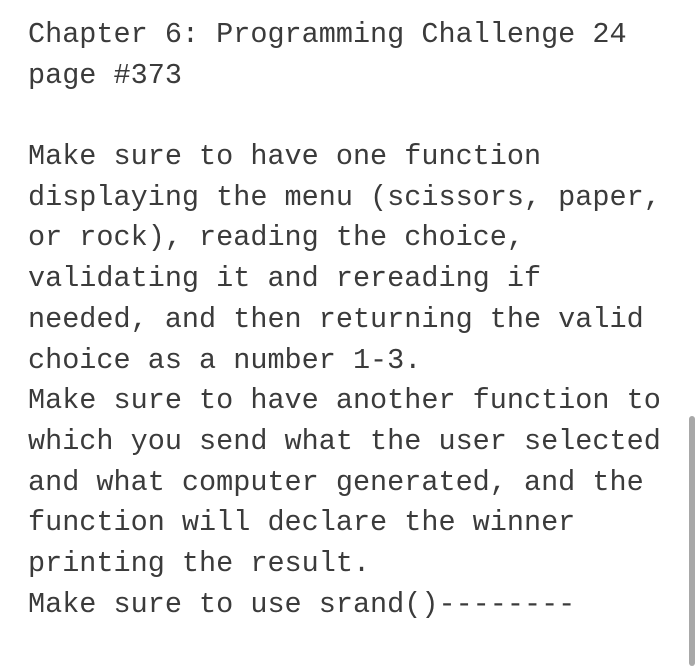 The width and height of the screenshot is (700, 670). I want to click on vertical-scrollbar, so click(692, 541).